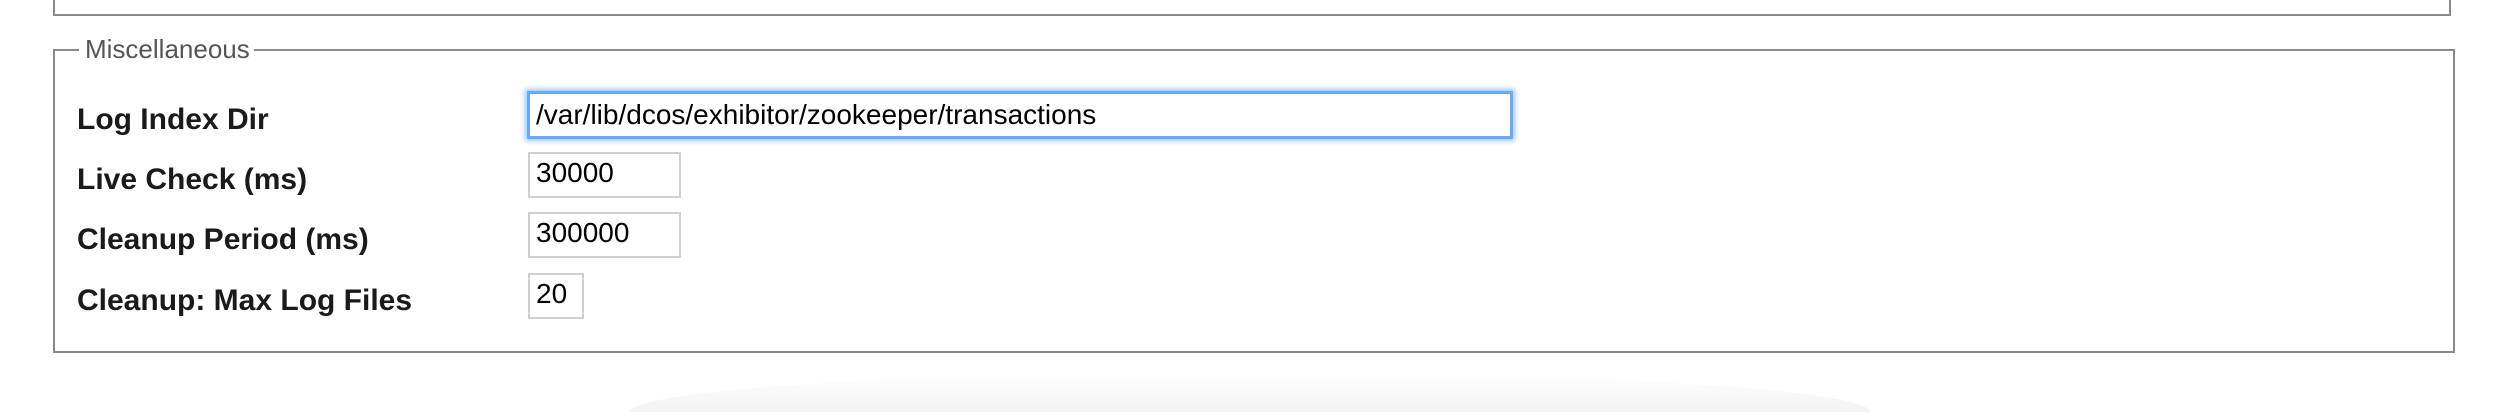  What do you see at coordinates (192, 179) in the screenshot?
I see `live-check-label: Live Check (ms)` at bounding box center [192, 179].